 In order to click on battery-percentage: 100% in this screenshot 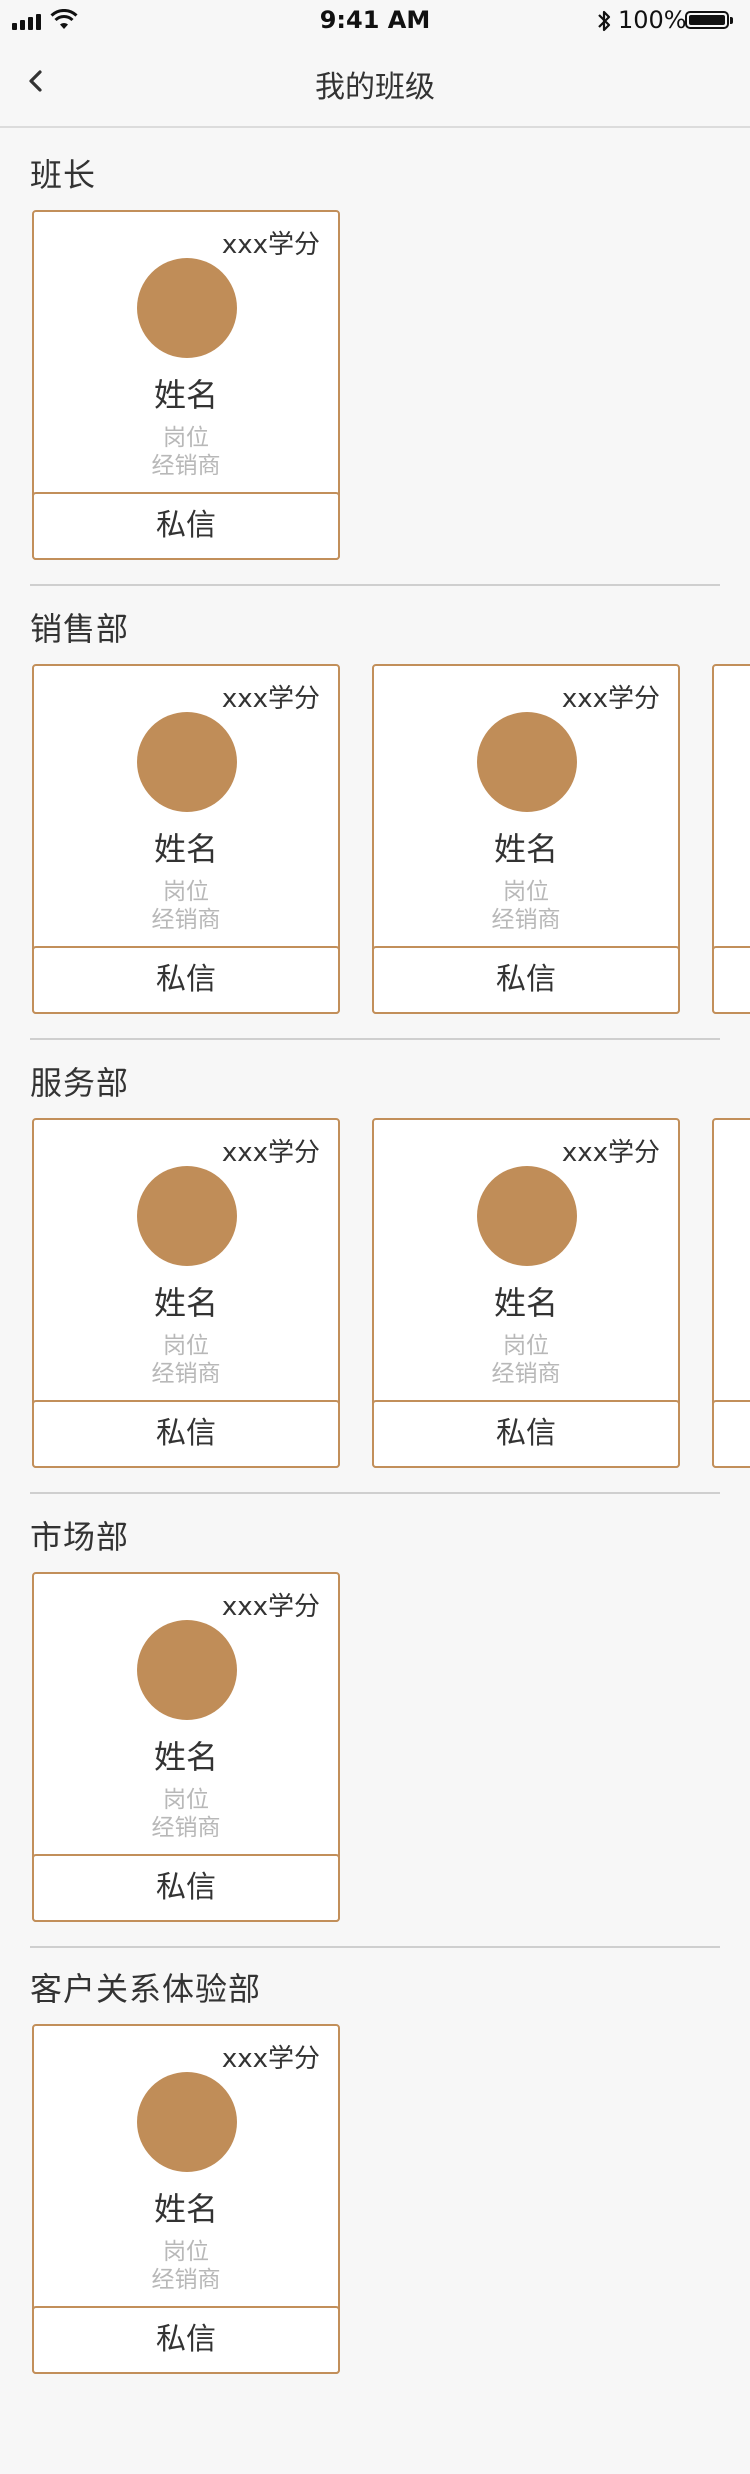, I will do `click(652, 20)`.